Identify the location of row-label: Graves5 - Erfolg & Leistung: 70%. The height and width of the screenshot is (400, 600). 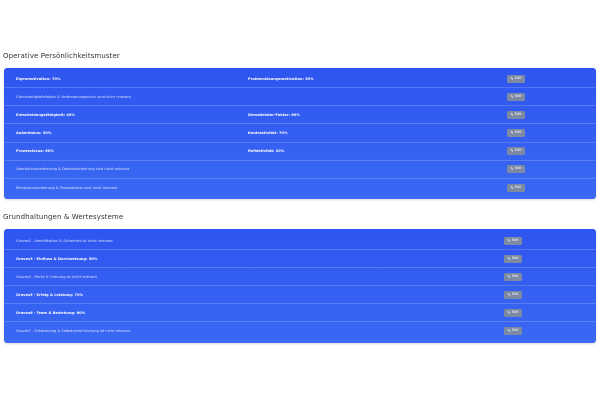
(50, 294).